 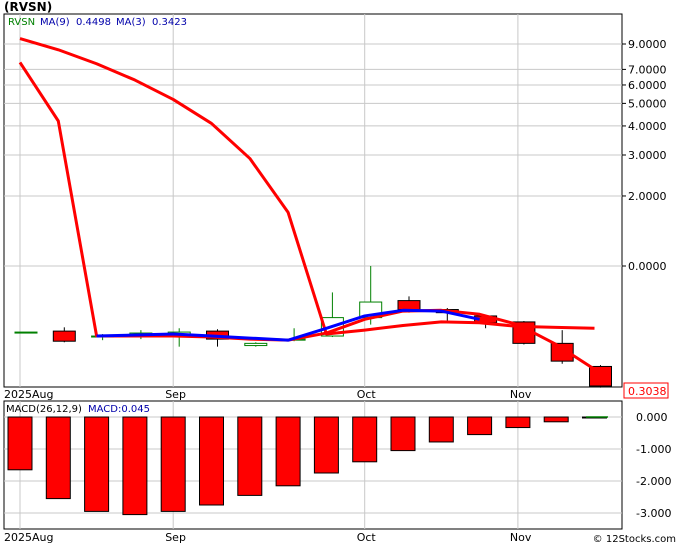 What do you see at coordinates (521, 537) in the screenshot?
I see `macd-x-label: Nov` at bounding box center [521, 537].